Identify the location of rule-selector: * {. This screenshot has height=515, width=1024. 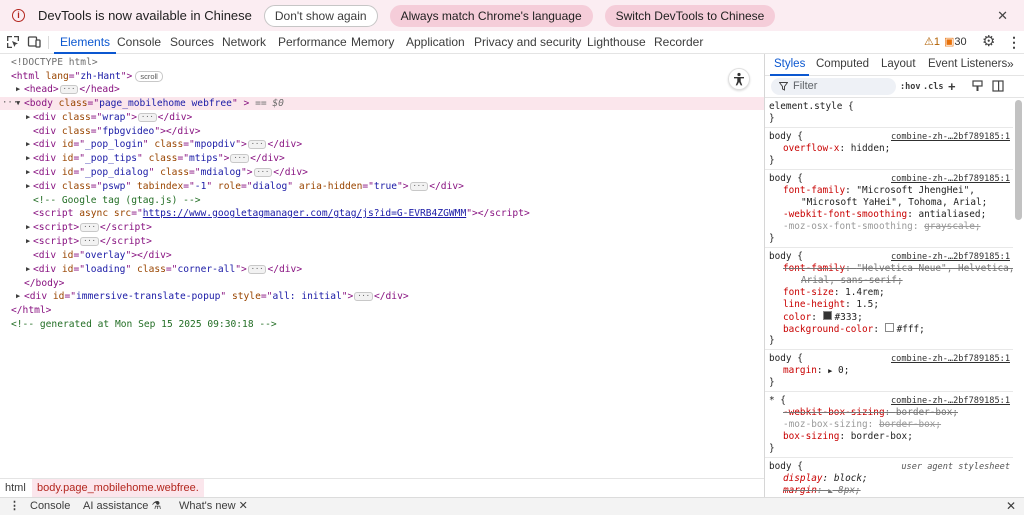
(777, 401).